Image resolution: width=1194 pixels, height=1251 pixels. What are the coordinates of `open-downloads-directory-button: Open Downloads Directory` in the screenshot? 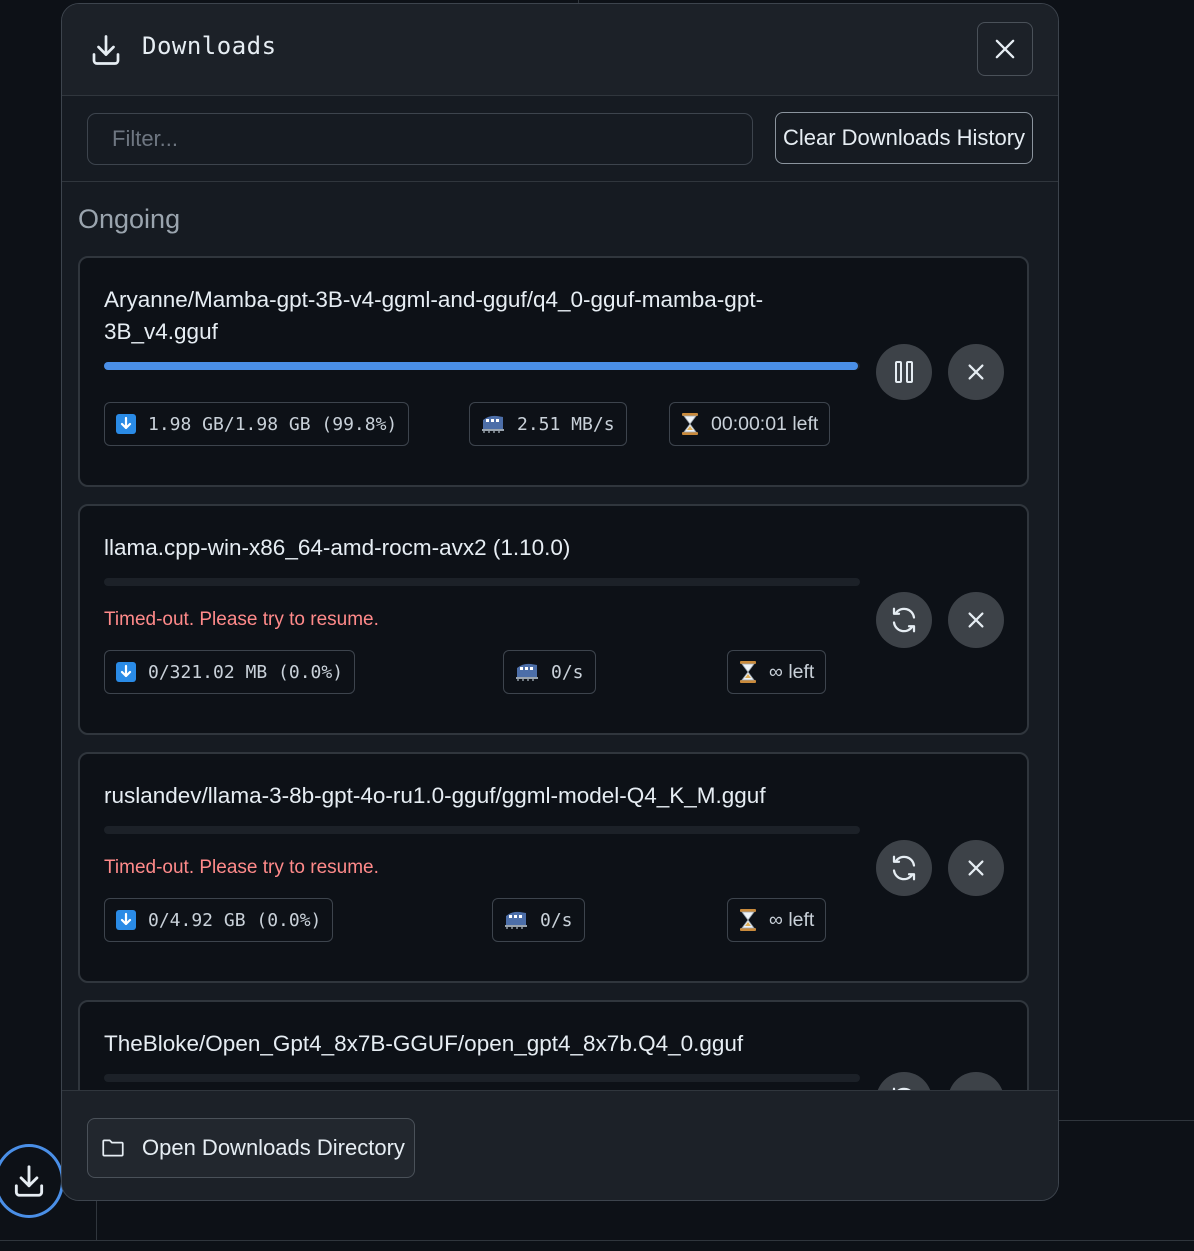 It's located at (251, 1148).